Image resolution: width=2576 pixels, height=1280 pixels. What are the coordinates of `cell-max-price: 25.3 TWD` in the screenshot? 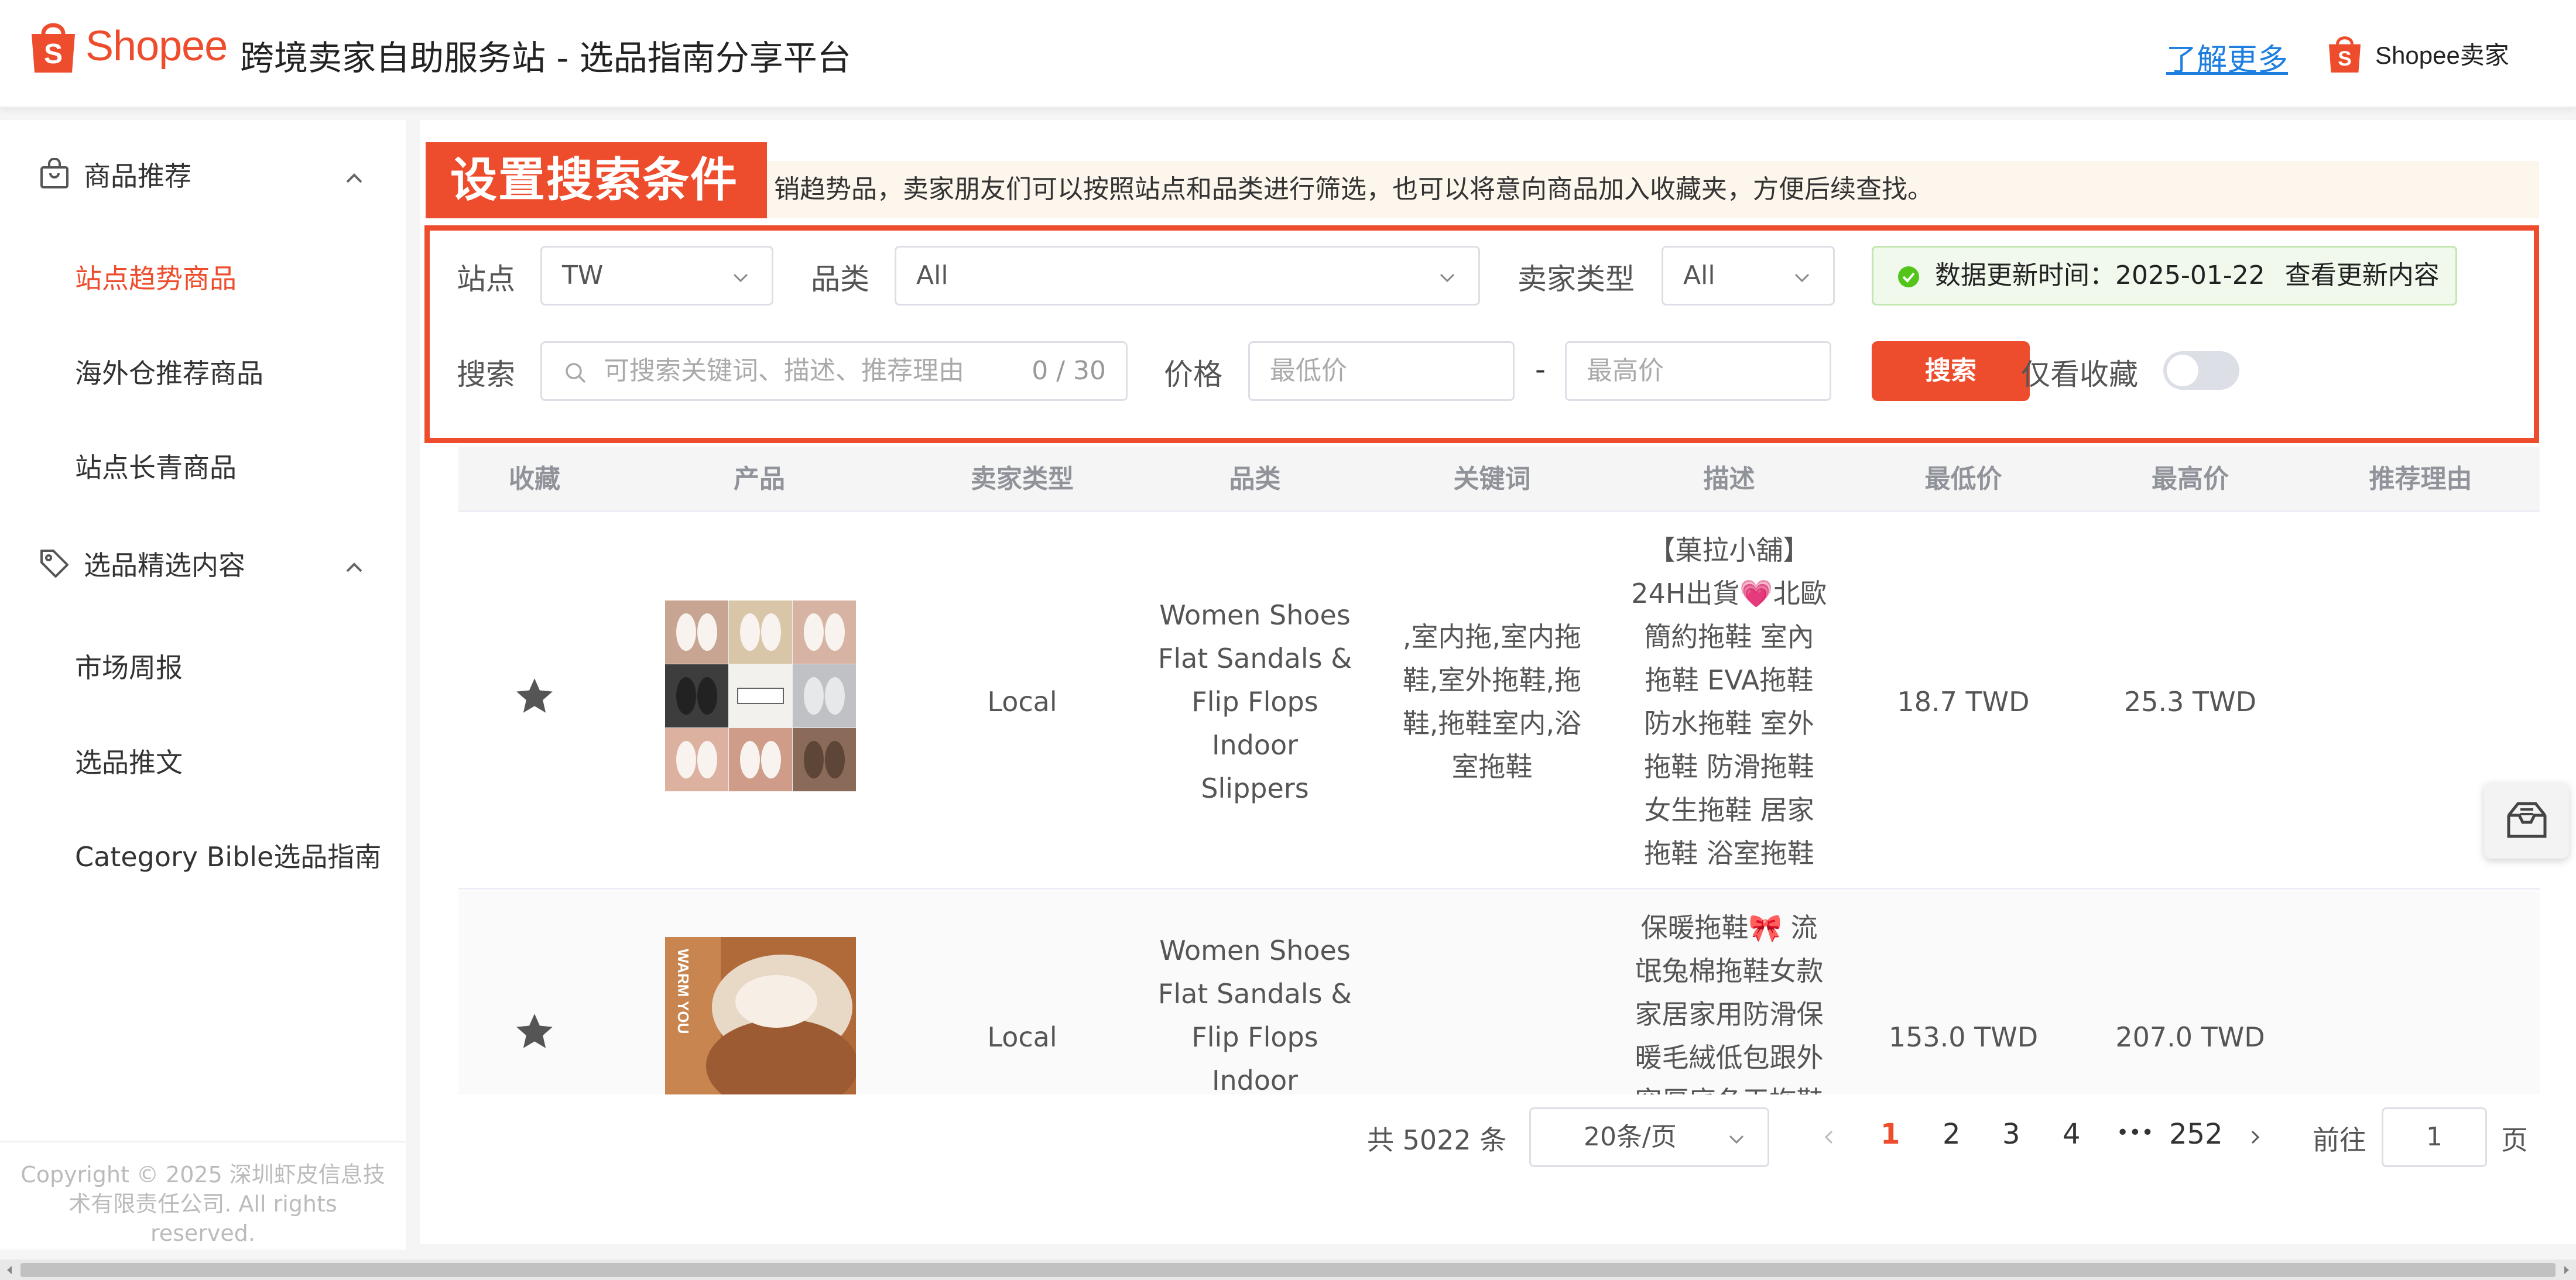 It's located at (2190, 702).